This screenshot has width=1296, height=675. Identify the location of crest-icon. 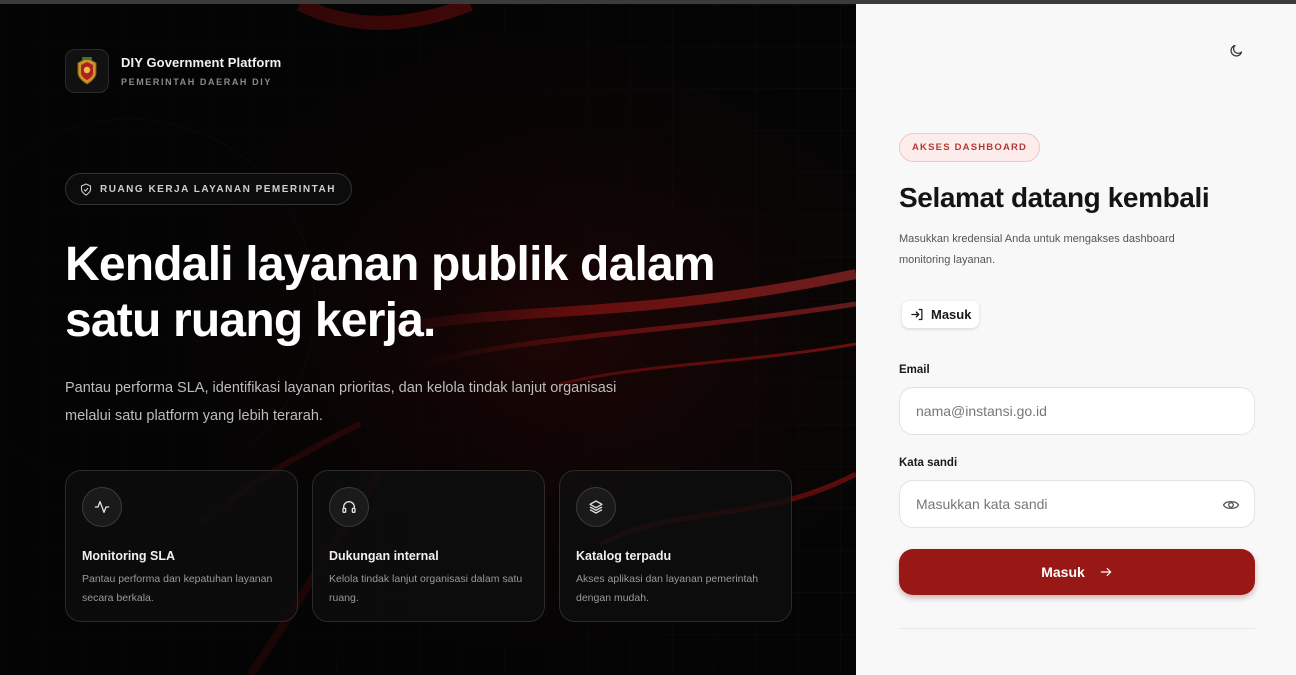
(87, 71).